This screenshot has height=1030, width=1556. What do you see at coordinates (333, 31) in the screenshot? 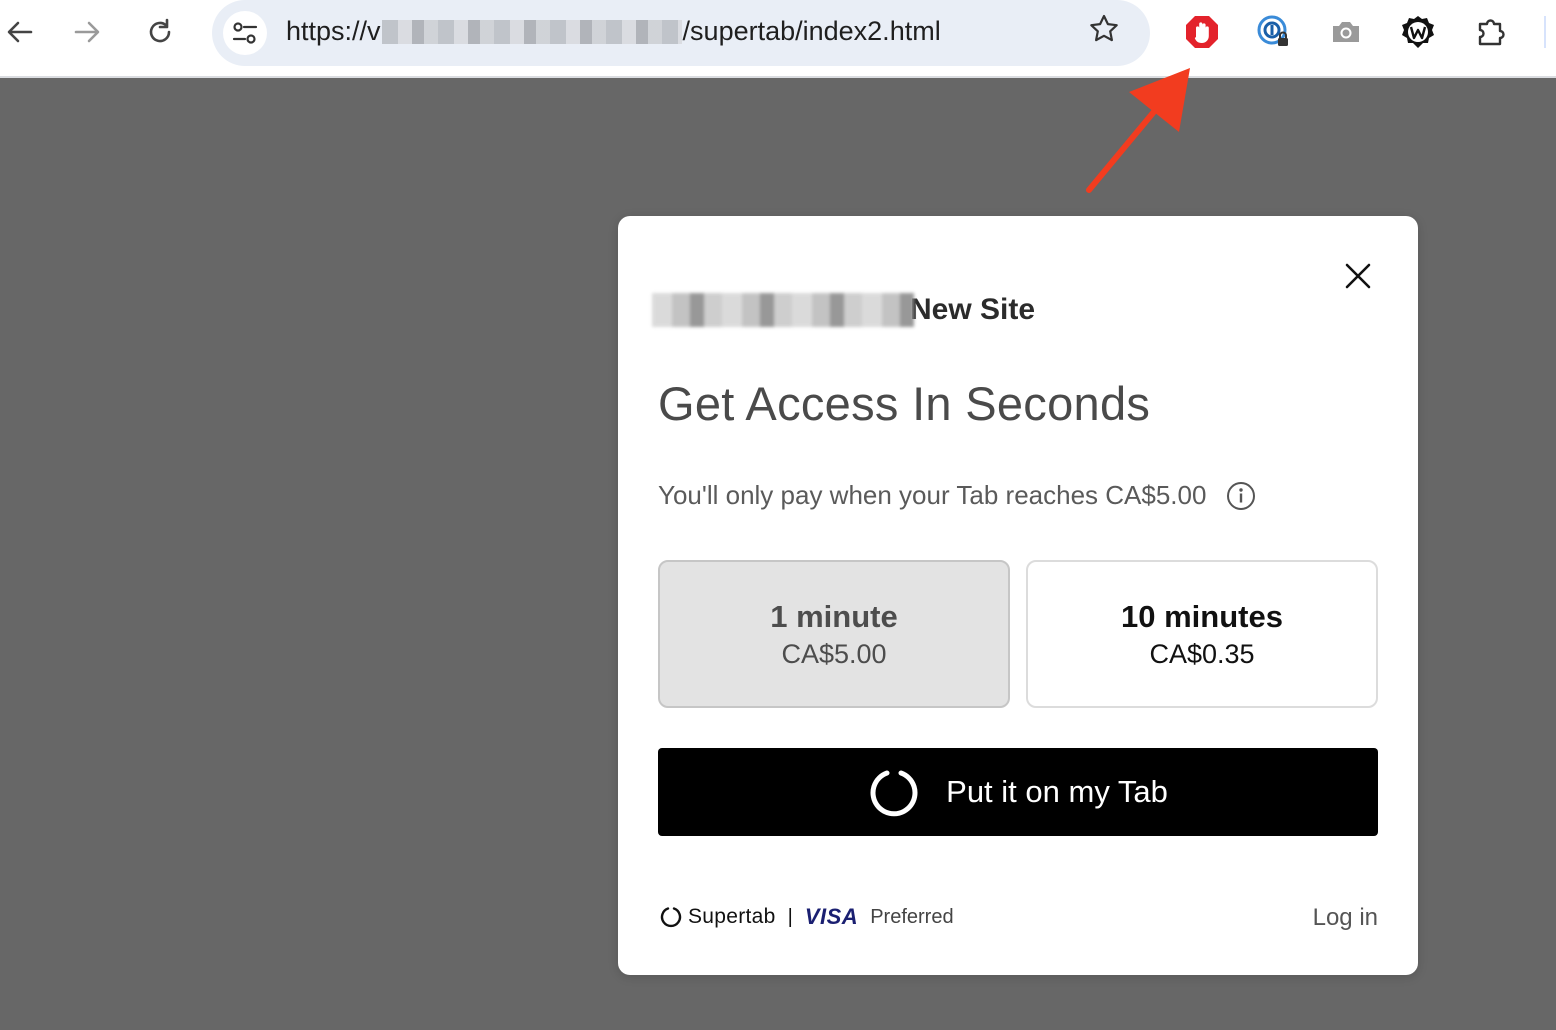
I see `url-prefix: https://v` at bounding box center [333, 31].